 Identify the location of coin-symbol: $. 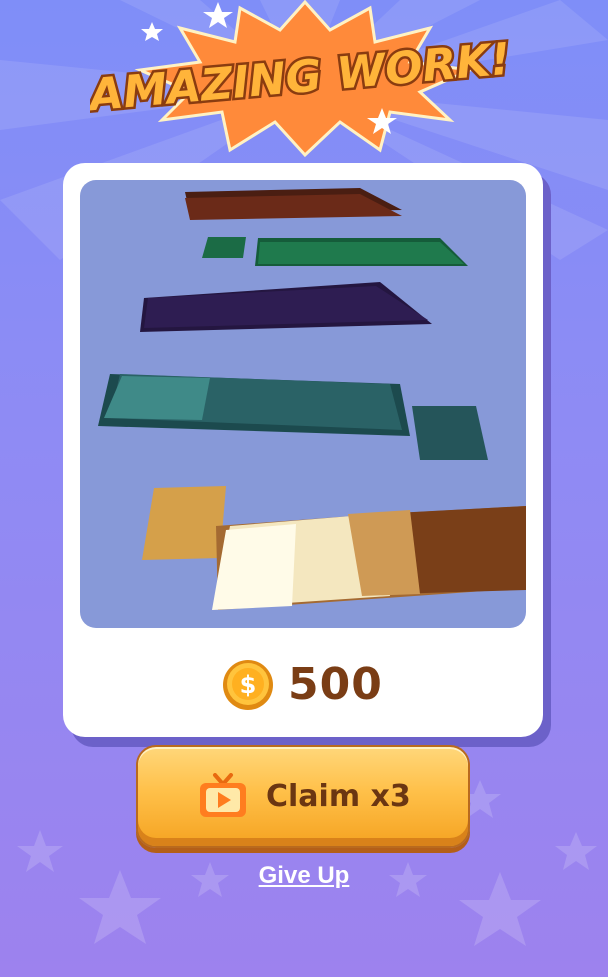
(248, 685).